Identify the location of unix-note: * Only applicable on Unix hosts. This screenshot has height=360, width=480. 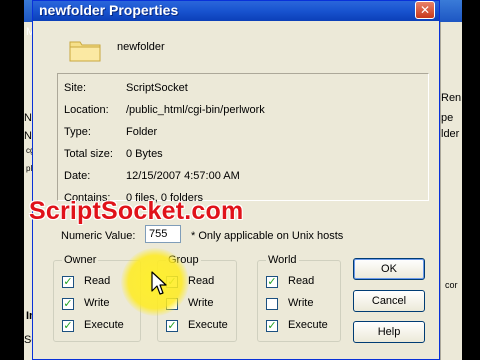
(267, 236).